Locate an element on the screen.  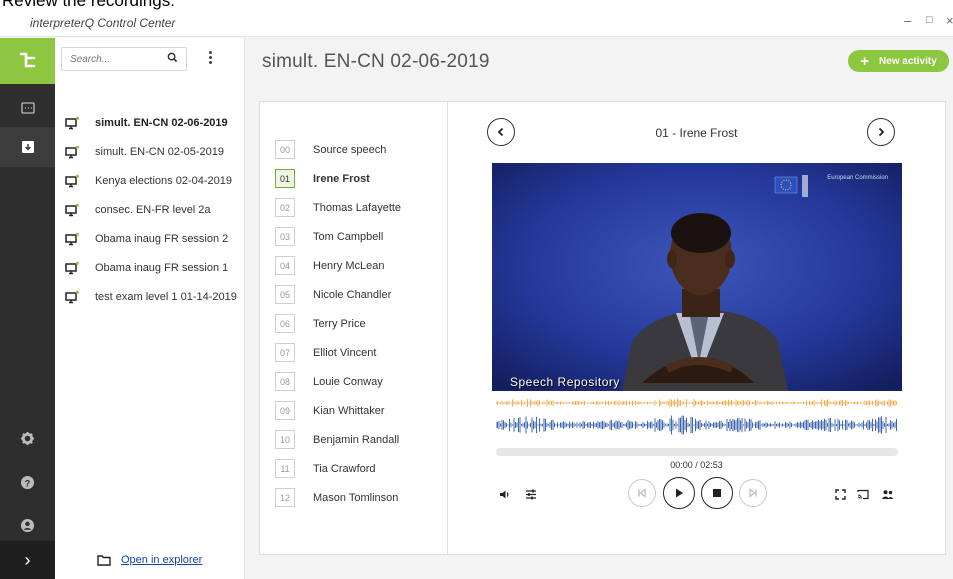
next-track-button is located at coordinates (881, 132).